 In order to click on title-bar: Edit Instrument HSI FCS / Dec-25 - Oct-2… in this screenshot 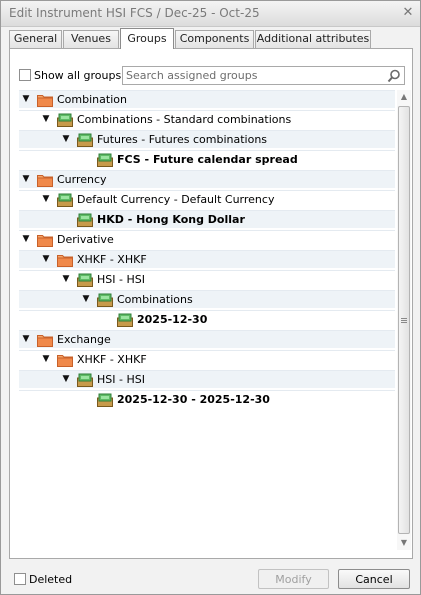, I will do `click(210, 14)`.